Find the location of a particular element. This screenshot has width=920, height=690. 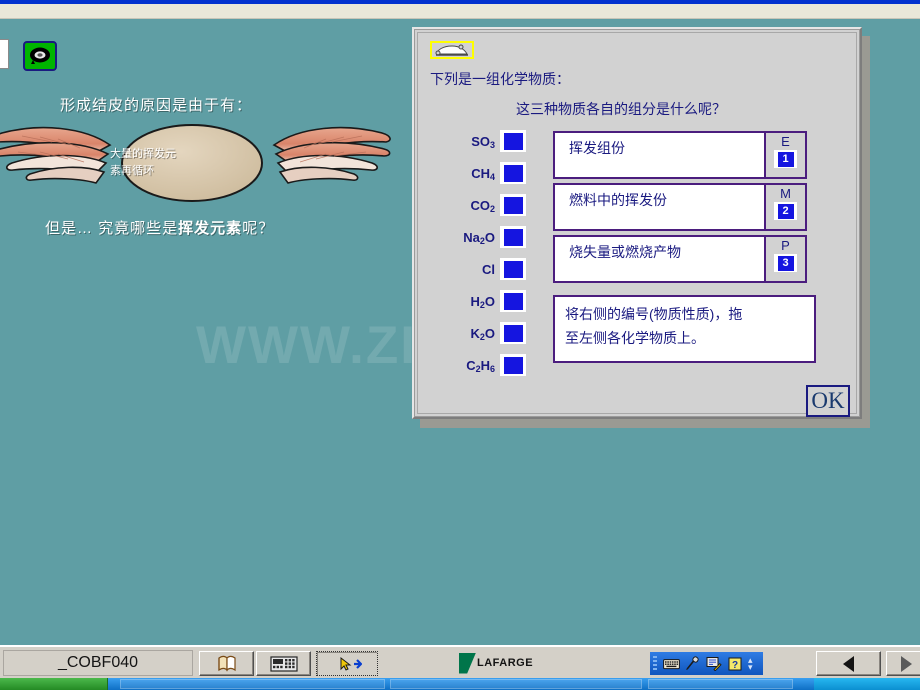

tag-letter: E is located at coordinates (785, 141).